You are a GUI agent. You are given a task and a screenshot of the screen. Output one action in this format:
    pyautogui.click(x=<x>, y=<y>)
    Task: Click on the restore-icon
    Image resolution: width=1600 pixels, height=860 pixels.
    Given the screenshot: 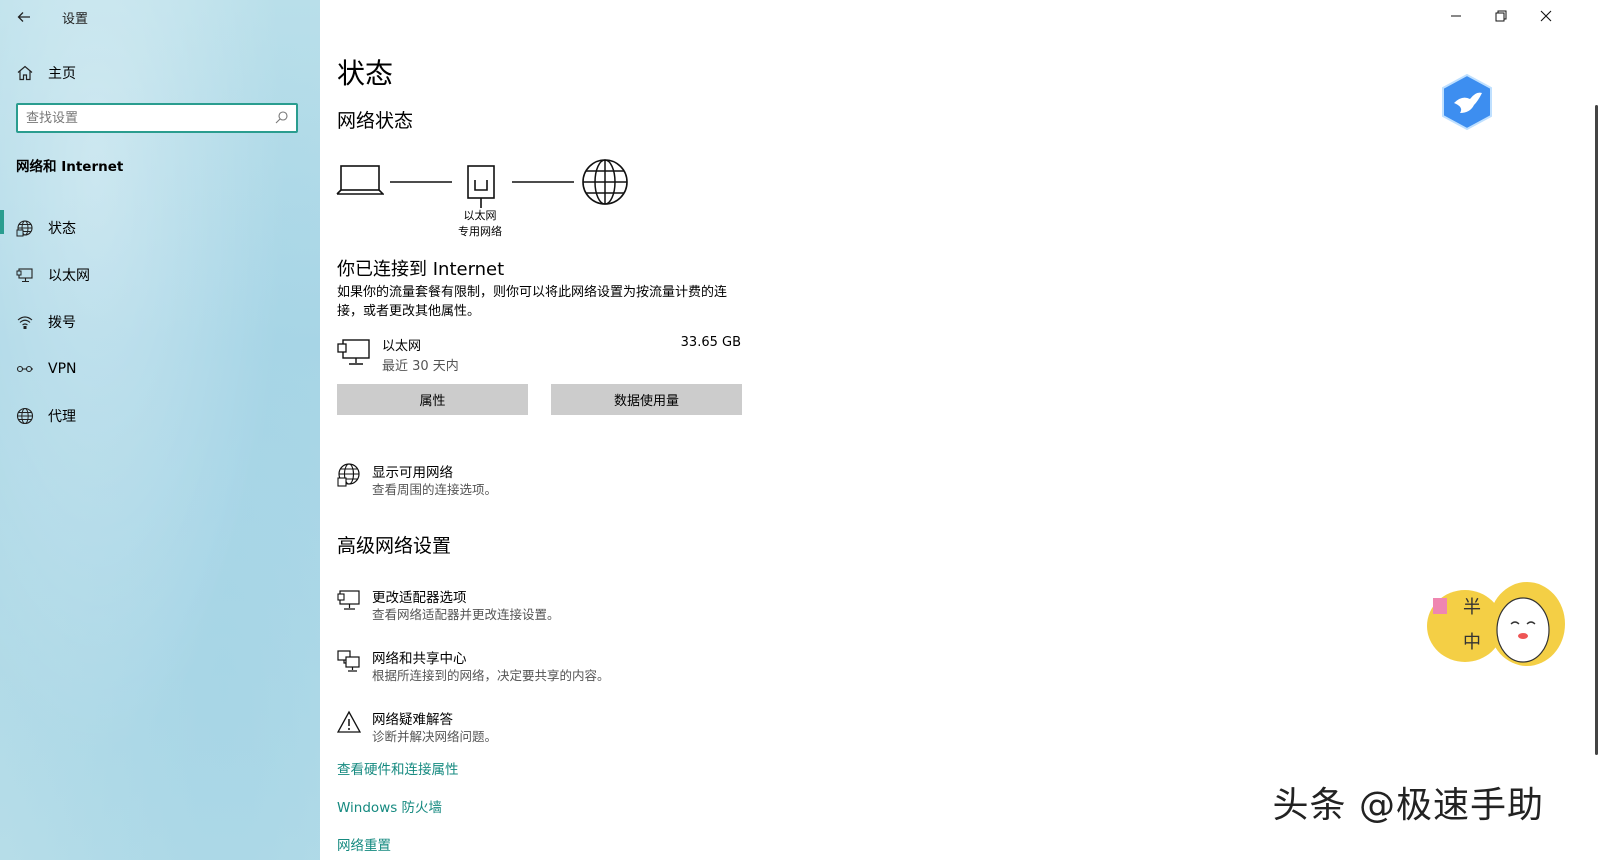 What is the action you would take?
    pyautogui.click(x=1501, y=16)
    